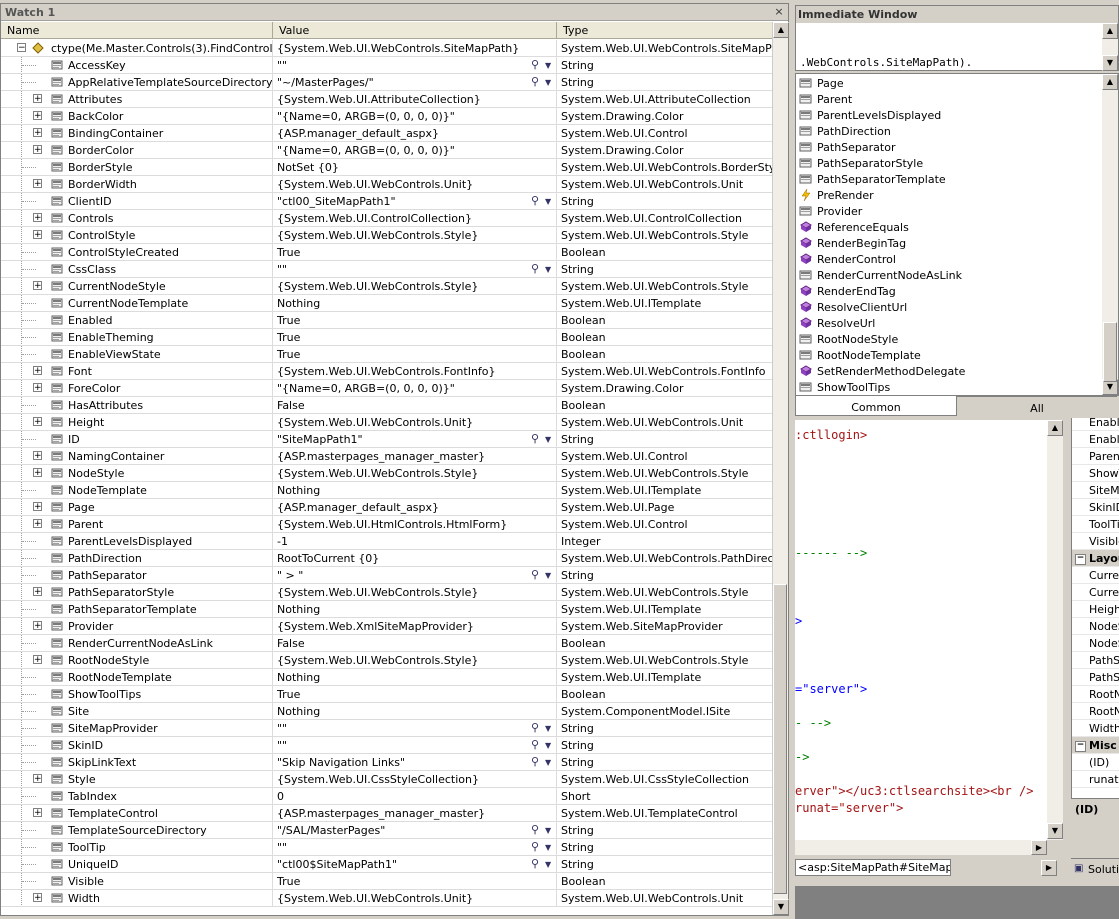 The height and width of the screenshot is (919, 1119). I want to click on intellisense-item: RenderControl, so click(949, 259).